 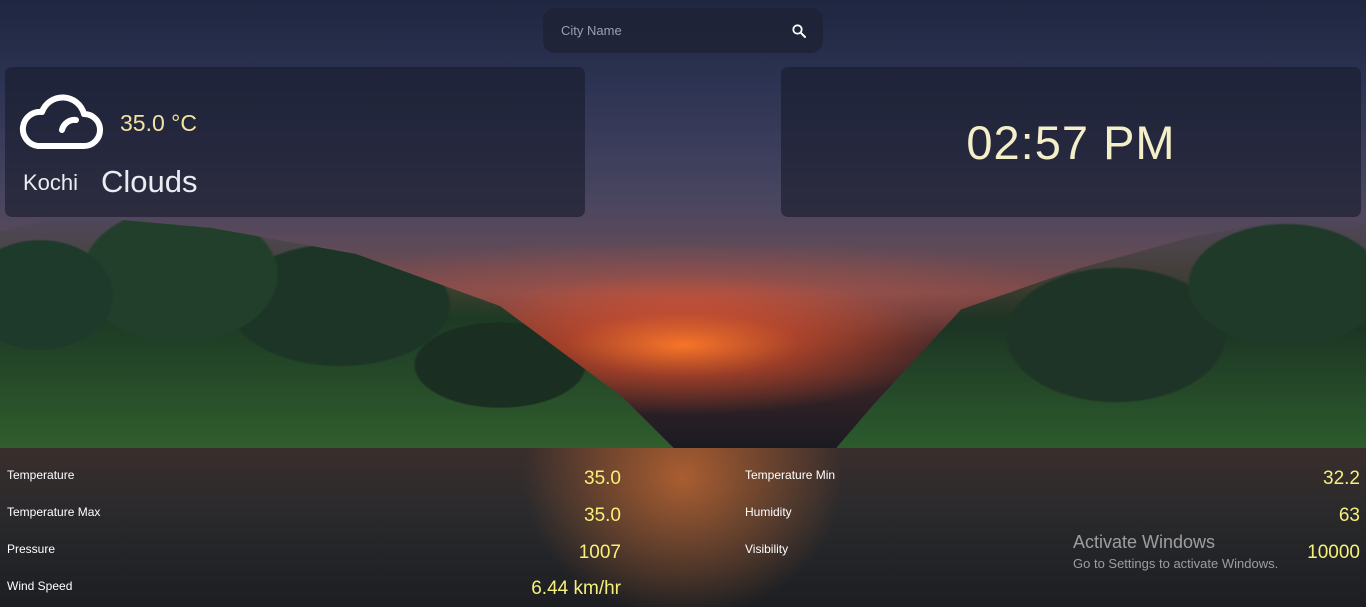 I want to click on temperature-value: 35.0, so click(x=602, y=478).